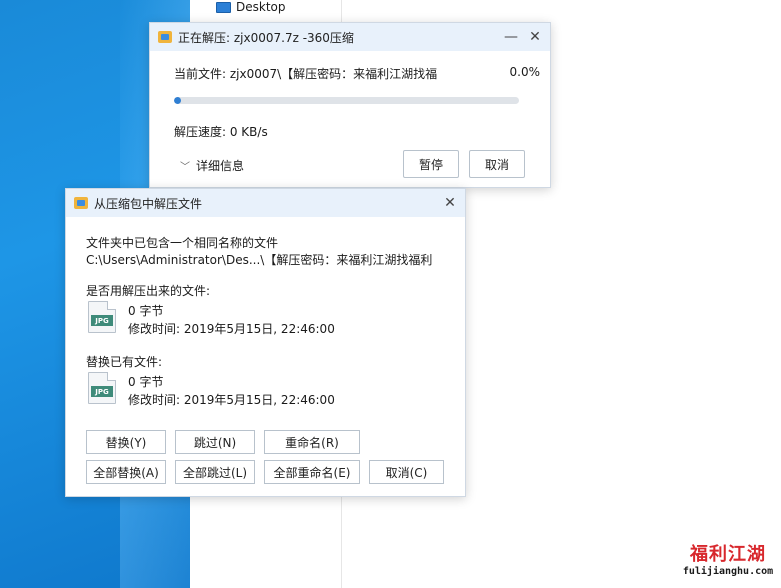 Image resolution: width=781 pixels, height=588 pixels. What do you see at coordinates (312, 442) in the screenshot?
I see `rename-button: 重命名(R)` at bounding box center [312, 442].